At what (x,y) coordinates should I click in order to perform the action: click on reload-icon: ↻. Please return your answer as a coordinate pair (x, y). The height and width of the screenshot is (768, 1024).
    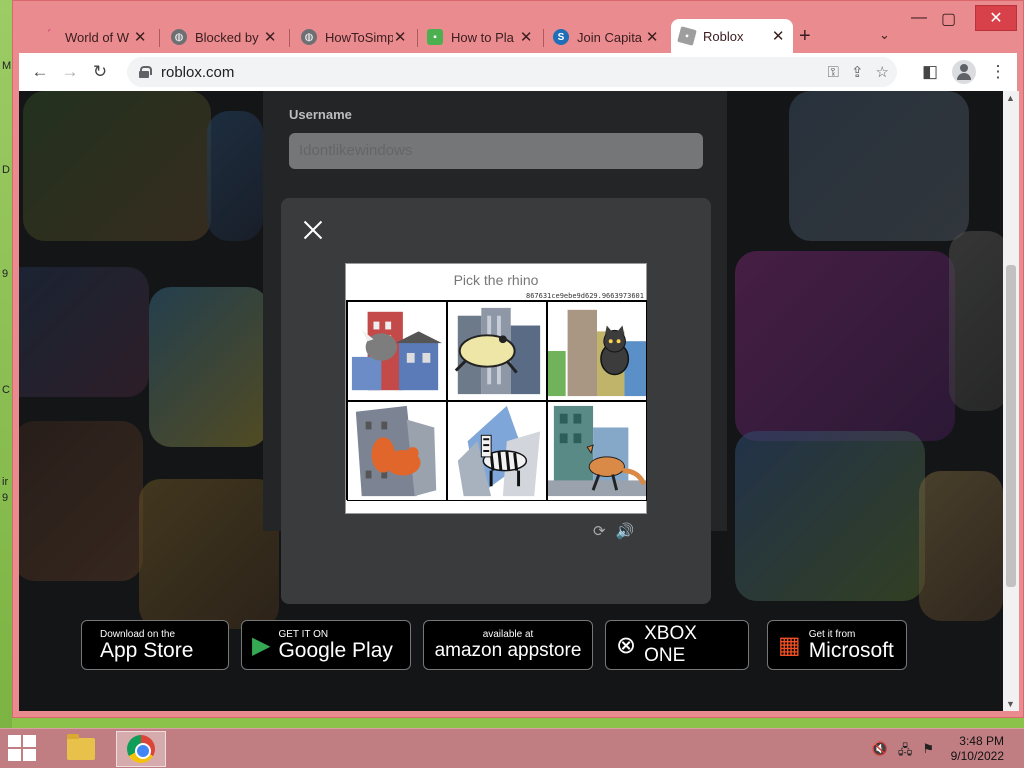
    Looking at the image, I should click on (100, 72).